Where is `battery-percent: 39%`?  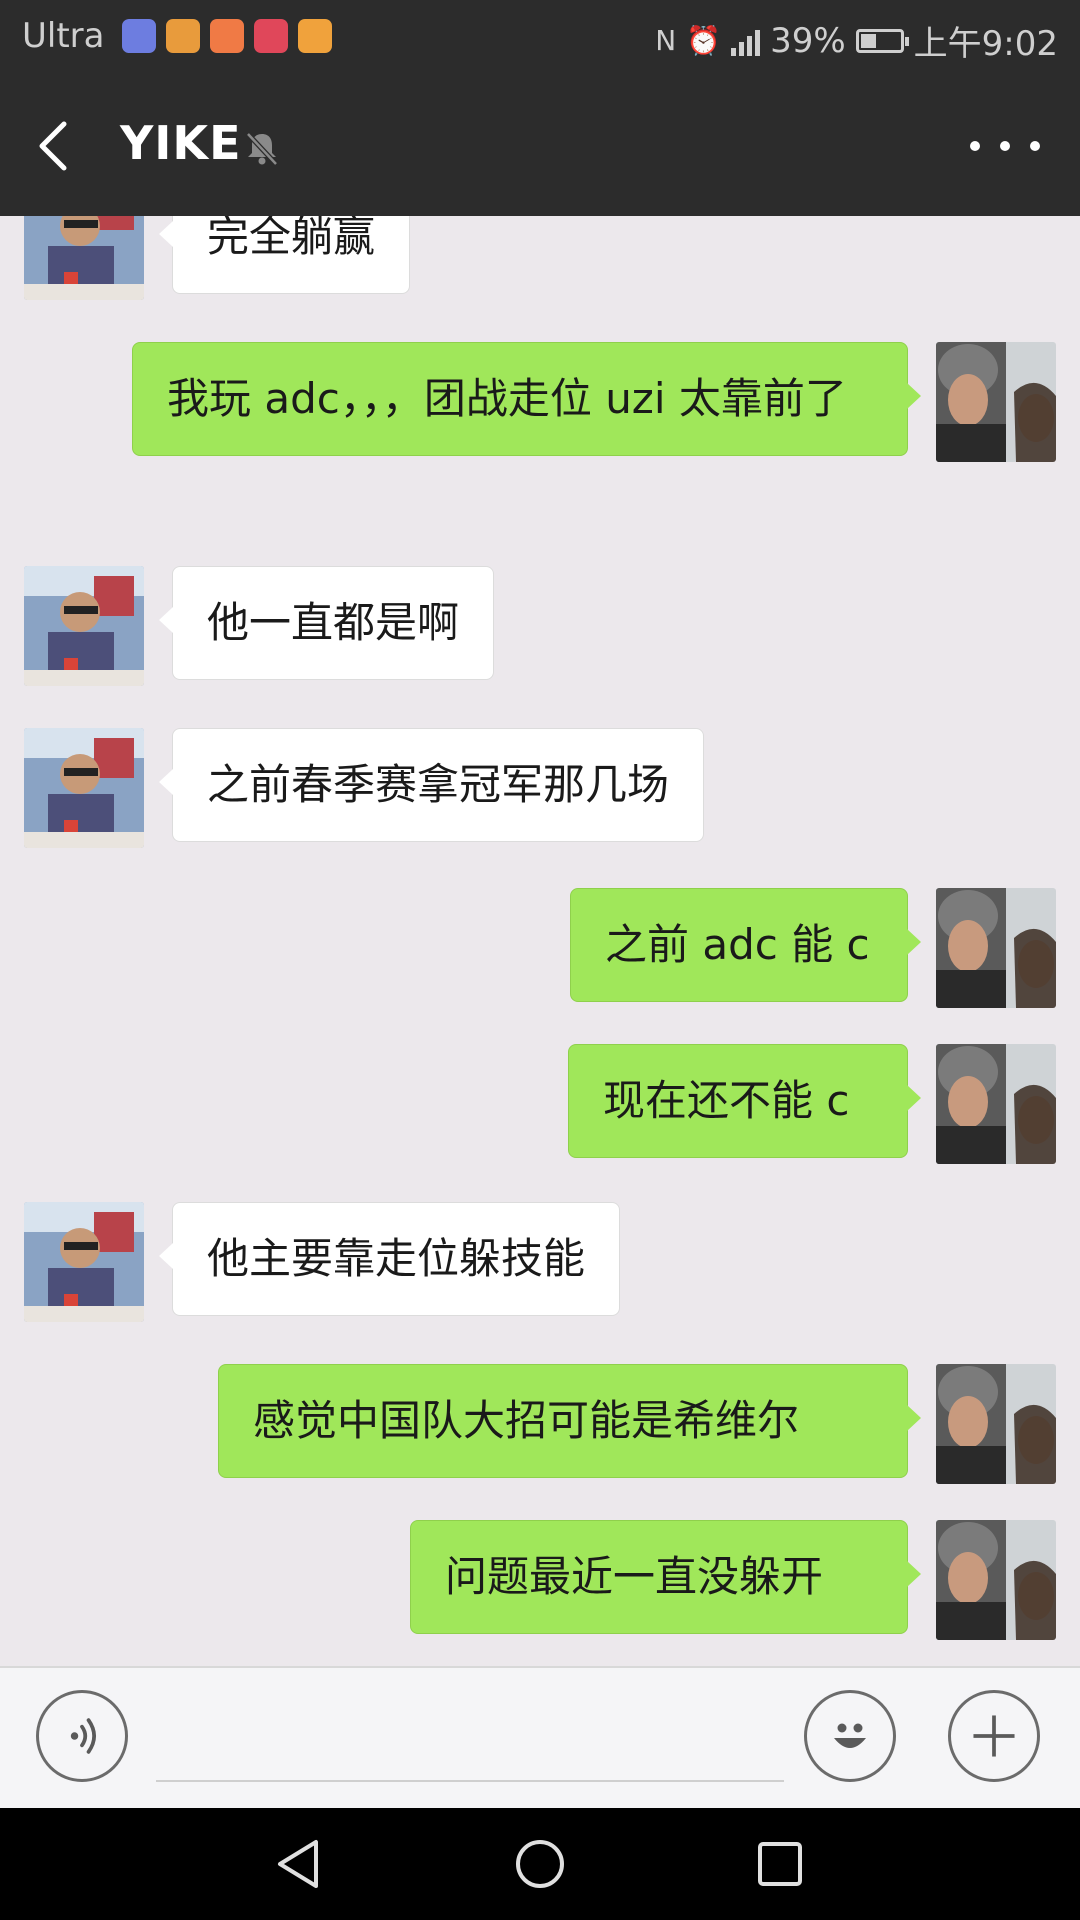
battery-percent: 39% is located at coordinates (808, 40).